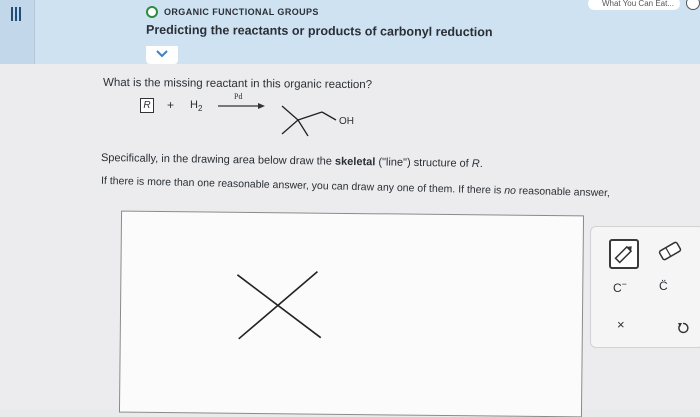 This screenshot has height=417, width=700. I want to click on instruction-italic: no, so click(510, 190).